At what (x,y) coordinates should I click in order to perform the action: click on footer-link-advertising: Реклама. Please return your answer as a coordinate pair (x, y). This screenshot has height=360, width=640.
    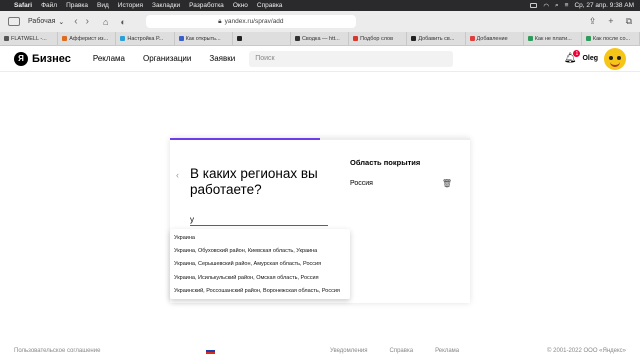
    Looking at the image, I should click on (447, 351).